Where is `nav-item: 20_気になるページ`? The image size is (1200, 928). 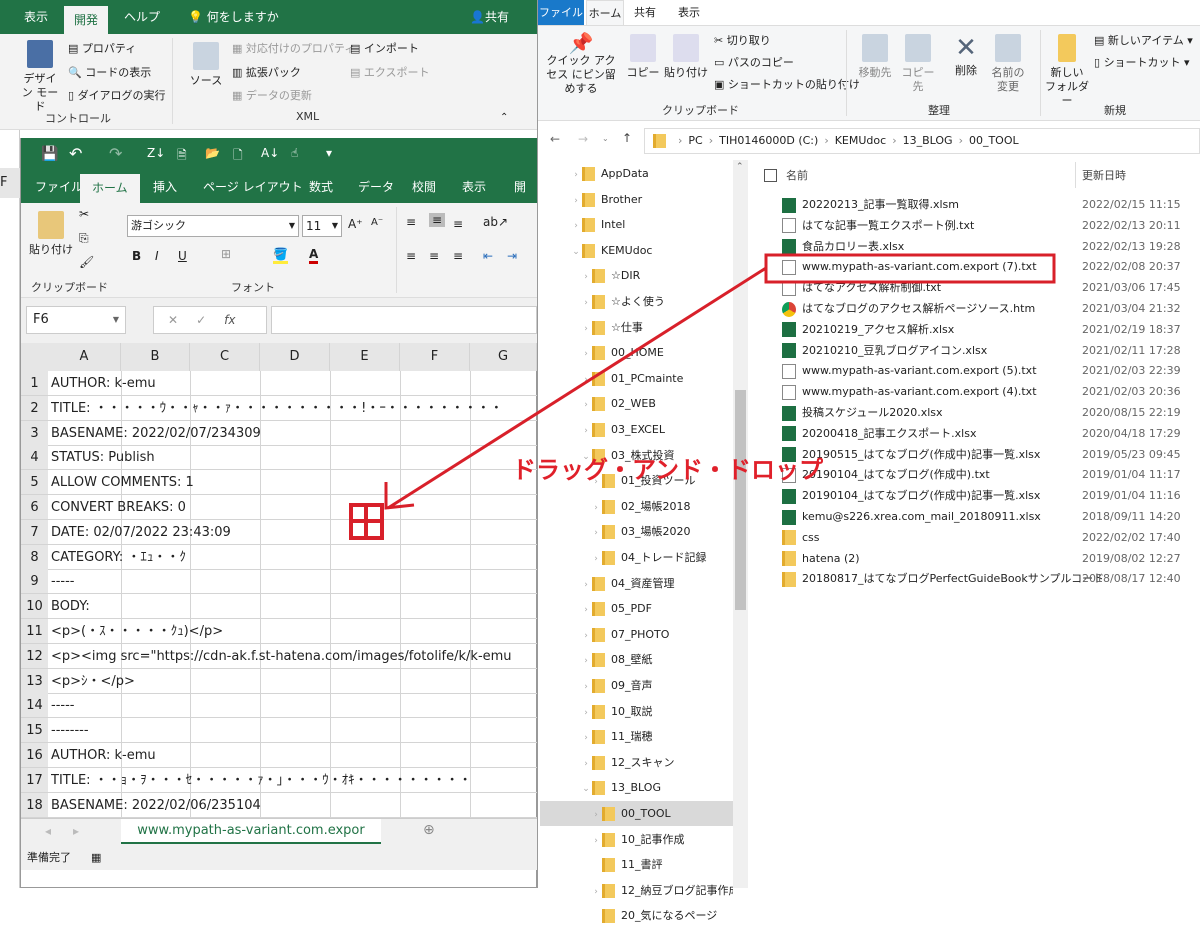 nav-item: 20_気になるページ is located at coordinates (636, 915).